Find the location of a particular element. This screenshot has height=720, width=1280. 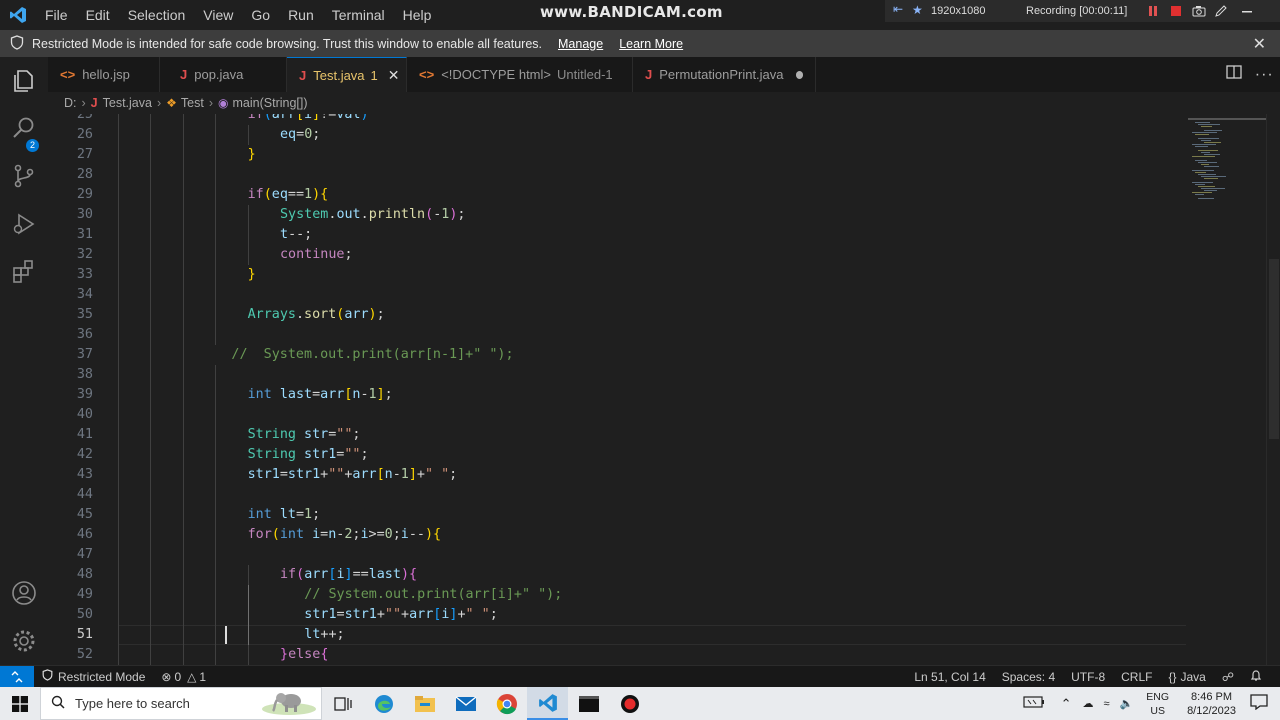

tab-untitled-1: <> <!DOCTYPE html> Untitled-1 is located at coordinates (520, 74).